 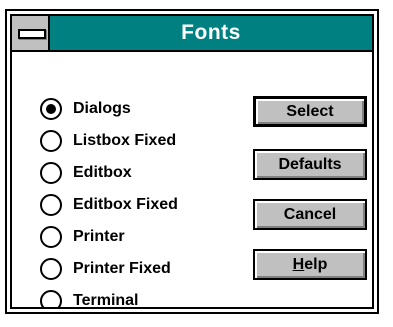 What do you see at coordinates (106, 300) in the screenshot?
I see `radio-label: Terminal` at bounding box center [106, 300].